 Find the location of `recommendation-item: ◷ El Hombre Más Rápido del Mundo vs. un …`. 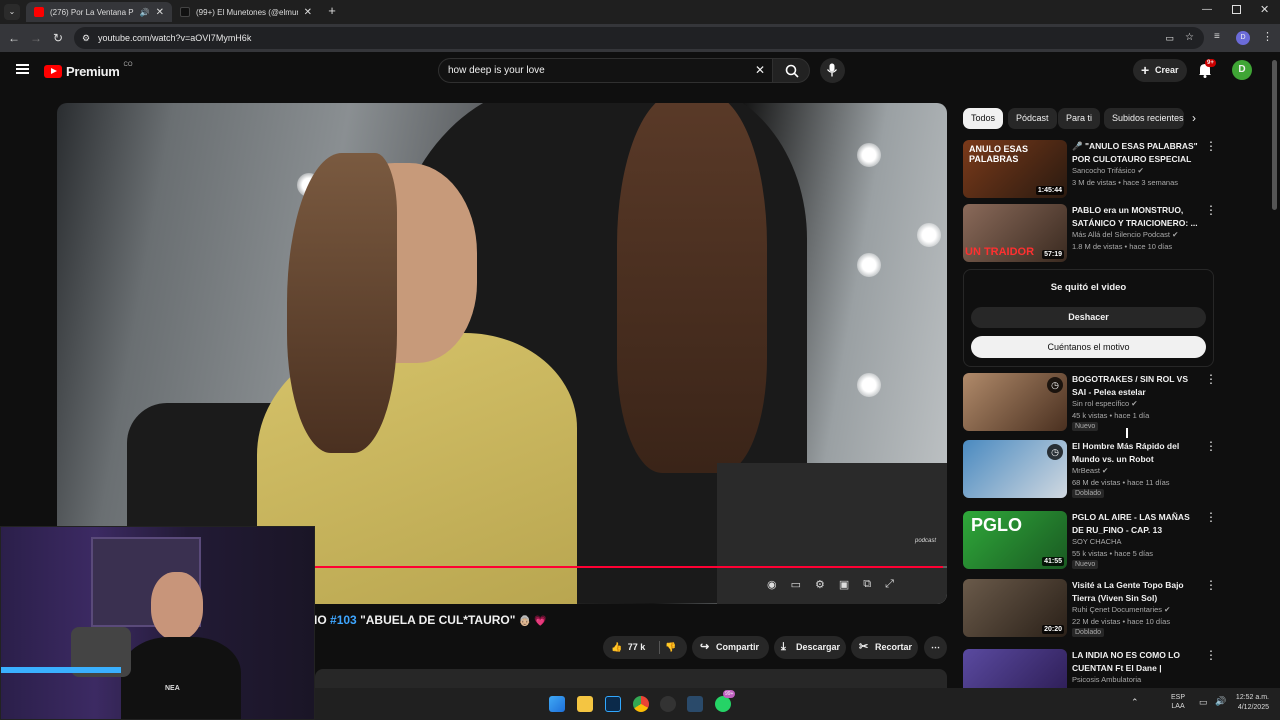

recommendation-item: ◷ El Hombre Más Rápido del Mundo vs. un … is located at coordinates (1093, 470).